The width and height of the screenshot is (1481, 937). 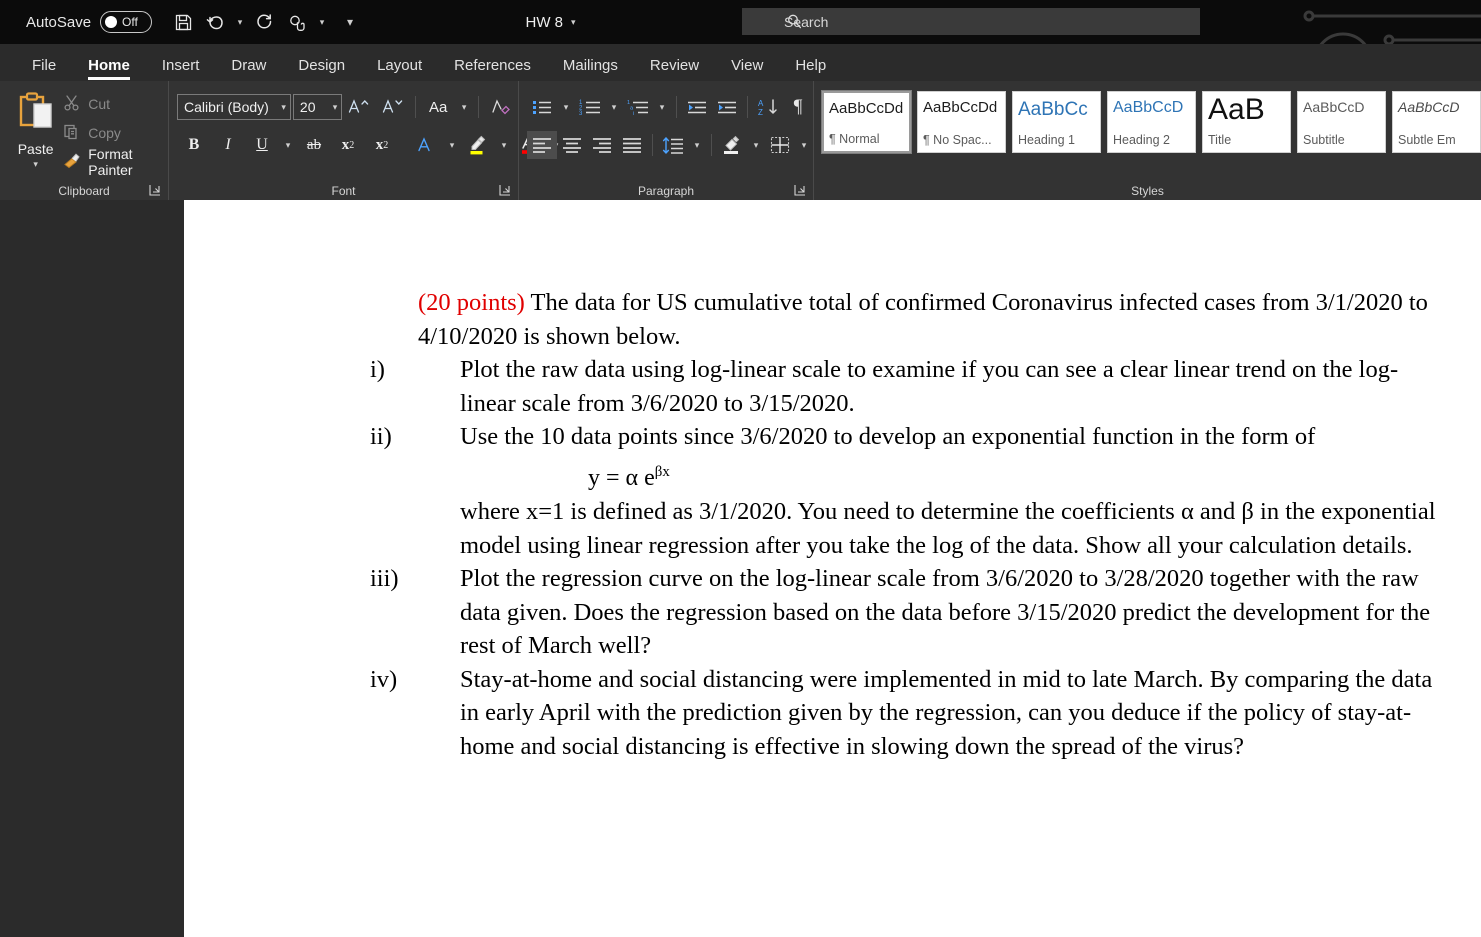 I want to click on tab-home: Home, so click(x=109, y=69).